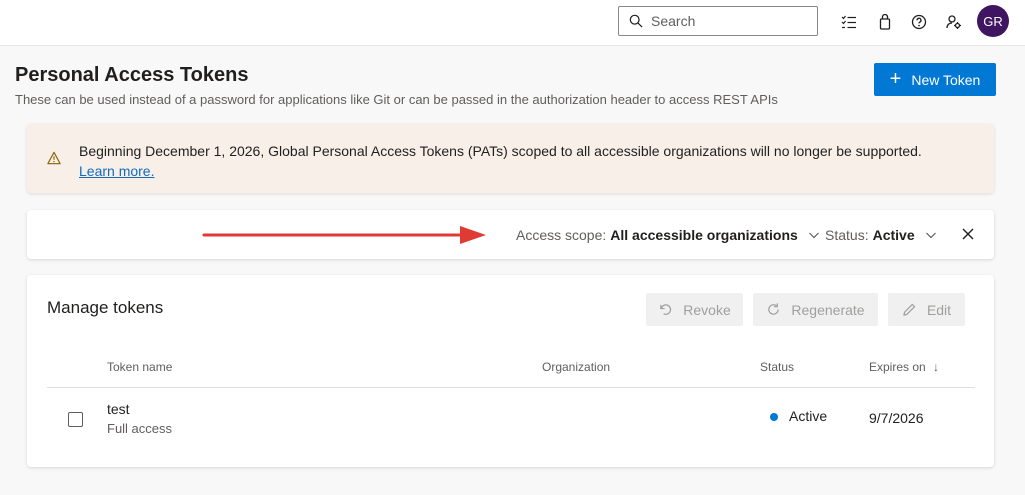 The height and width of the screenshot is (495, 1025). I want to click on access-scope-label: Access scope:, so click(561, 235).